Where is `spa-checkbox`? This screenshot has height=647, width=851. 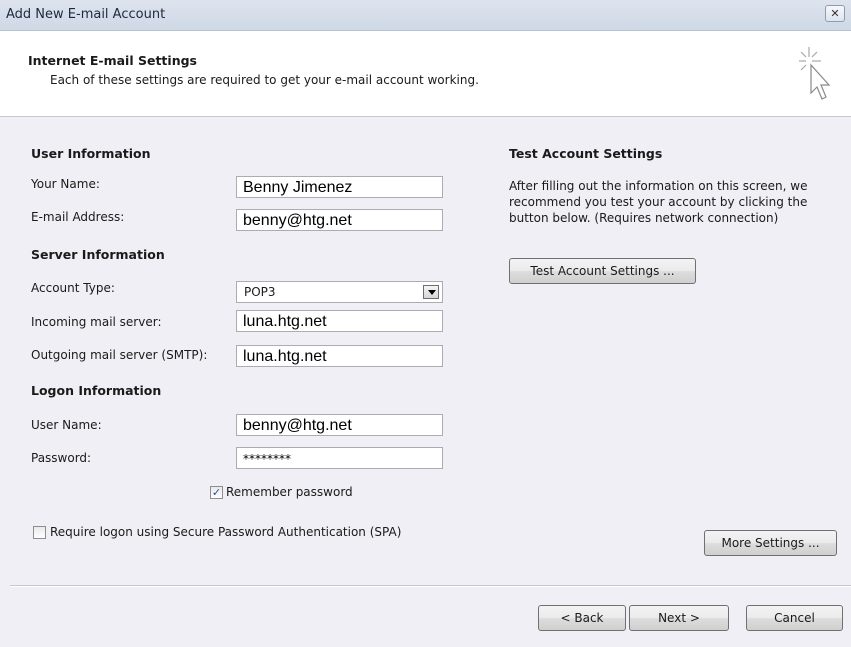
spa-checkbox is located at coordinates (39, 532).